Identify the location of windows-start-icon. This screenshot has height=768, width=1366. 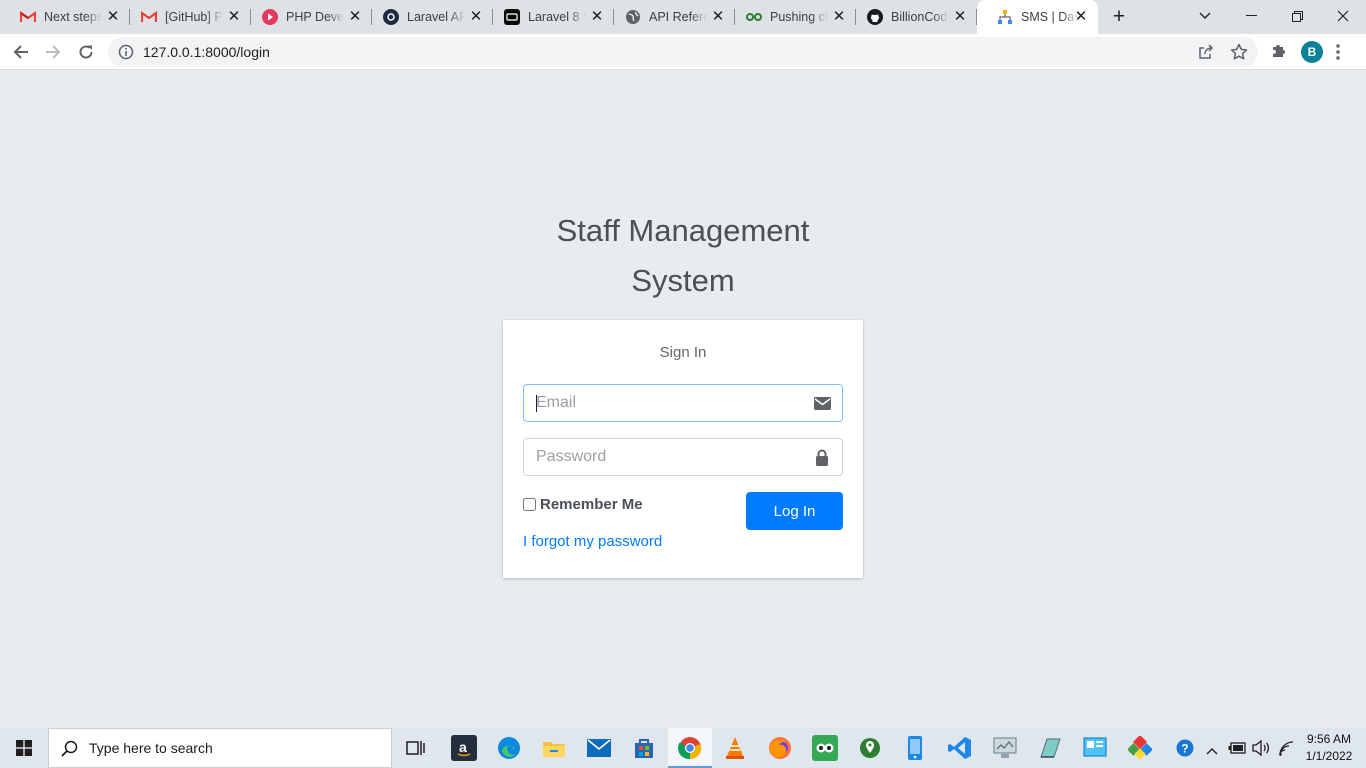
(24, 750).